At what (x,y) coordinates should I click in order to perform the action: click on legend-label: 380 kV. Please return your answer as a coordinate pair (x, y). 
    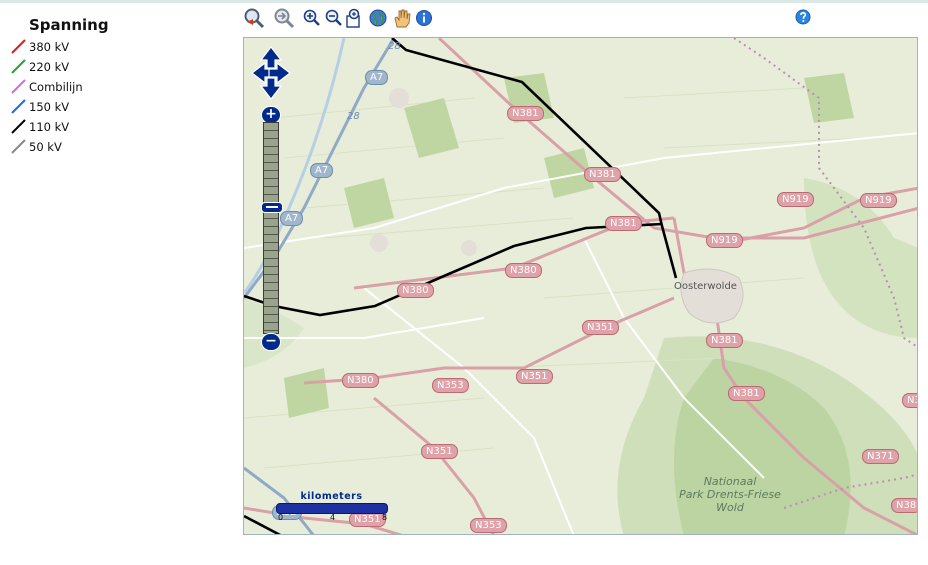
    Looking at the image, I should click on (49, 47).